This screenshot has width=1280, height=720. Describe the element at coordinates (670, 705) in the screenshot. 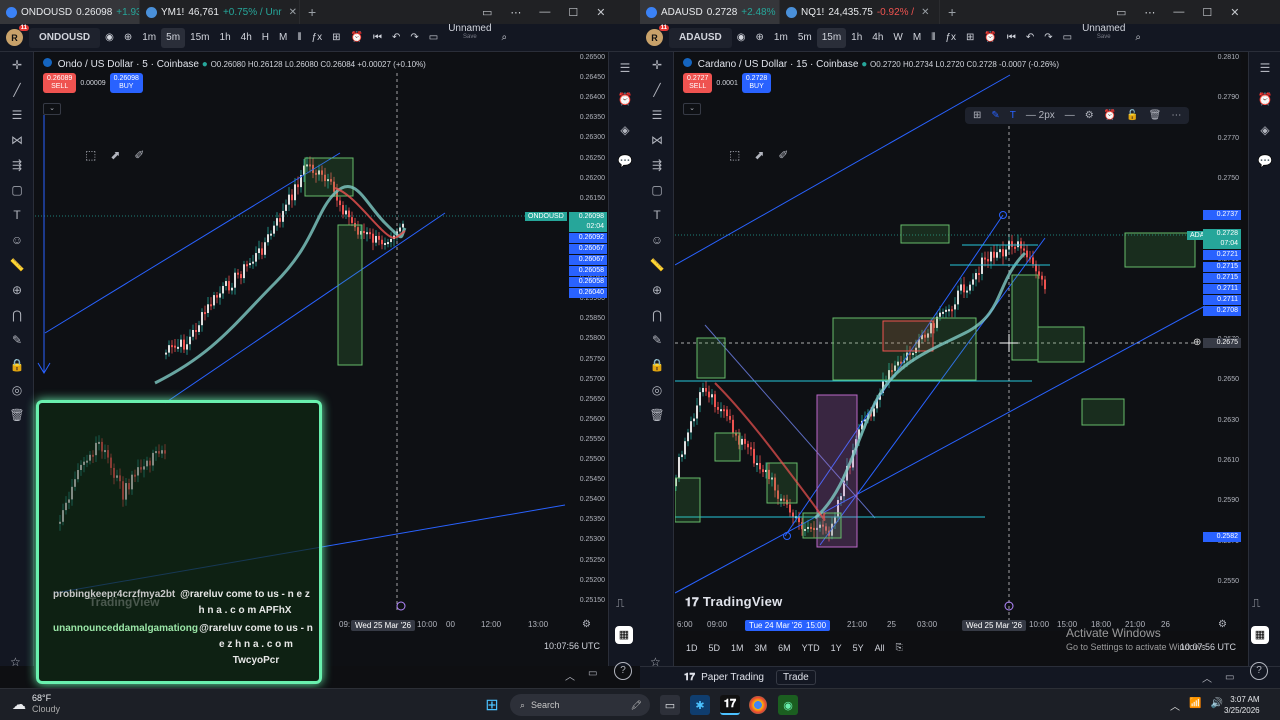

I see `task-view-icon: ▭` at that location.